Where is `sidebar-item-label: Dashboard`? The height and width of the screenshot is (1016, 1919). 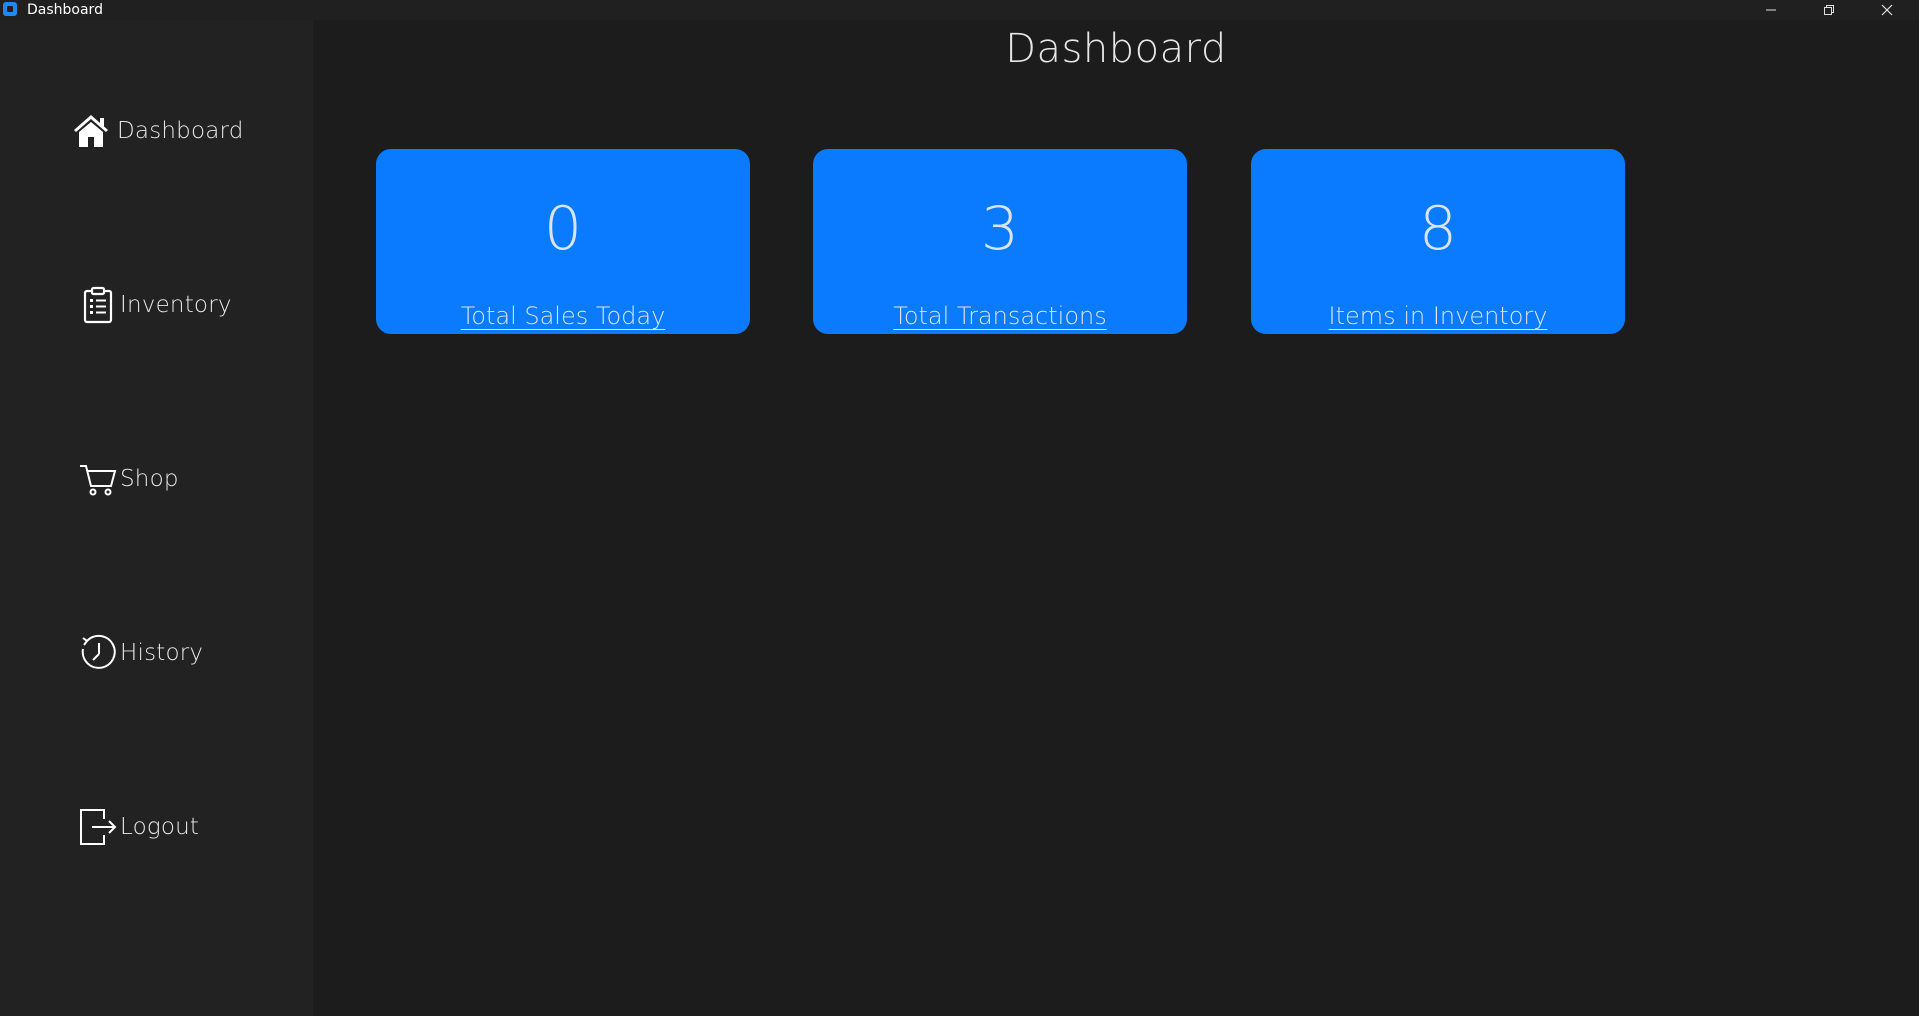 sidebar-item-label: Dashboard is located at coordinates (180, 131).